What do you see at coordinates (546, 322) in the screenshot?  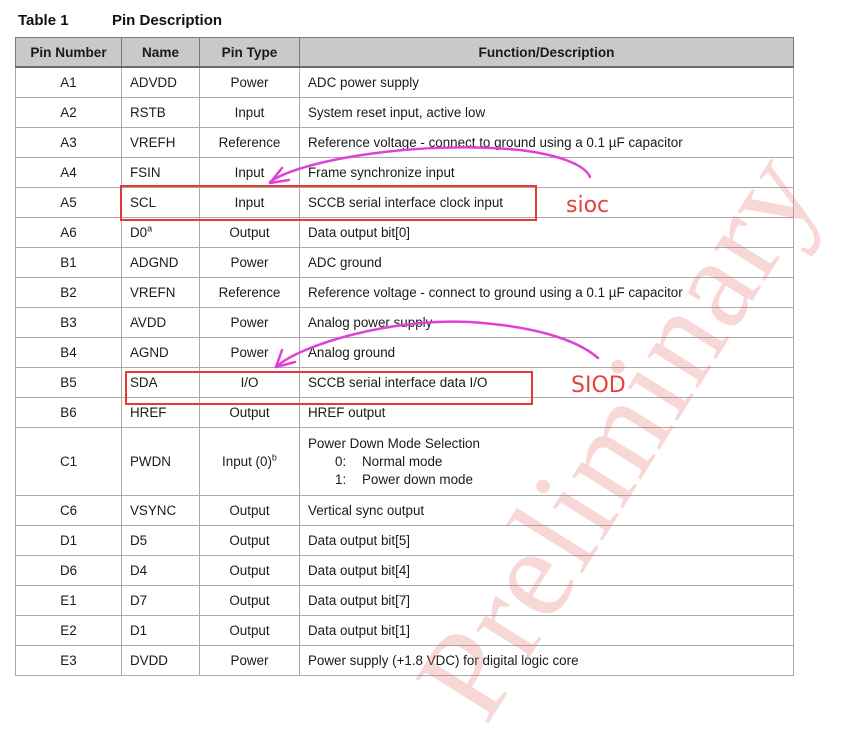 I see `cell-description: Analog power supply` at bounding box center [546, 322].